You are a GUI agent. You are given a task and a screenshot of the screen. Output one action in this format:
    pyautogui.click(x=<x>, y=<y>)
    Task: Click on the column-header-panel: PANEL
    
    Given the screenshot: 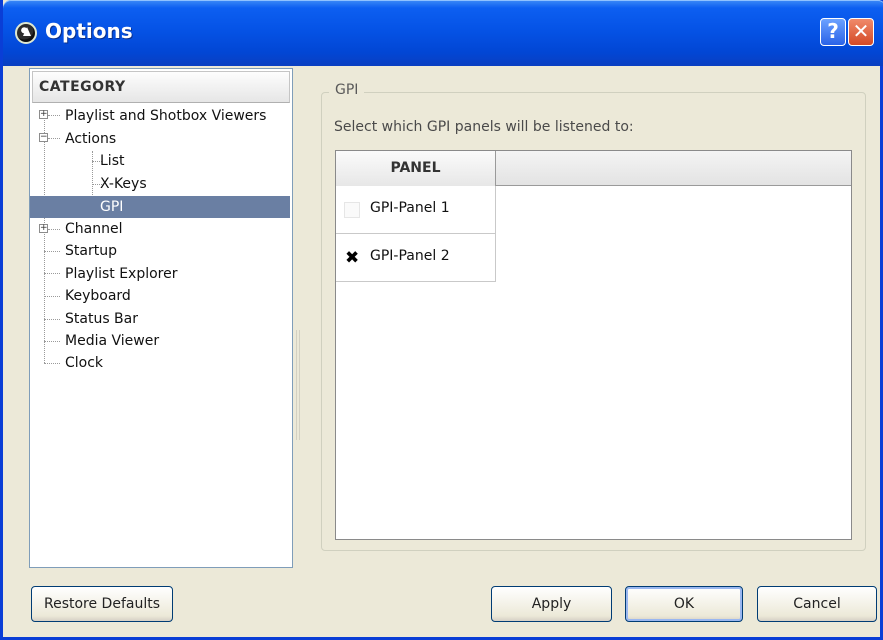 What is the action you would take?
    pyautogui.click(x=416, y=168)
    